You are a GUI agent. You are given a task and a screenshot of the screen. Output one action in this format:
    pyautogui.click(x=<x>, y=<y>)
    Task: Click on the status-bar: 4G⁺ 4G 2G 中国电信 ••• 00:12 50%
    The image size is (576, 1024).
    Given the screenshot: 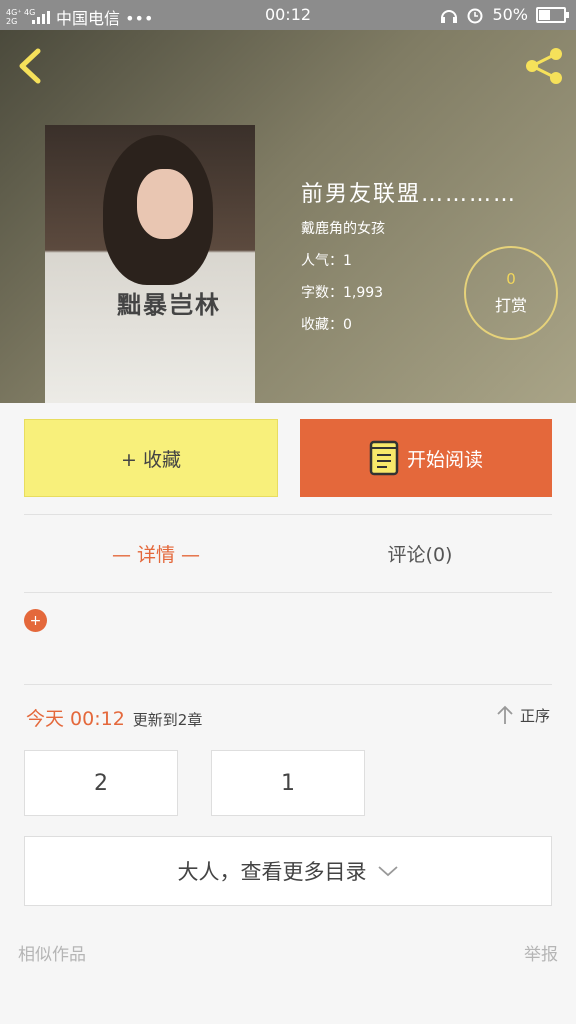 What is the action you would take?
    pyautogui.click(x=288, y=15)
    